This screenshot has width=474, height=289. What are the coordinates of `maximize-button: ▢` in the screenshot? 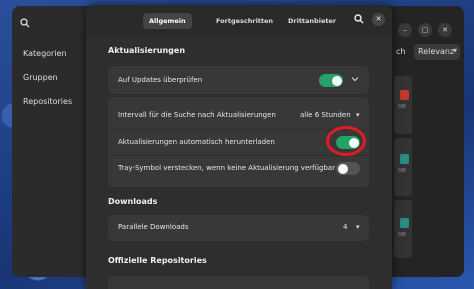 It's located at (425, 30).